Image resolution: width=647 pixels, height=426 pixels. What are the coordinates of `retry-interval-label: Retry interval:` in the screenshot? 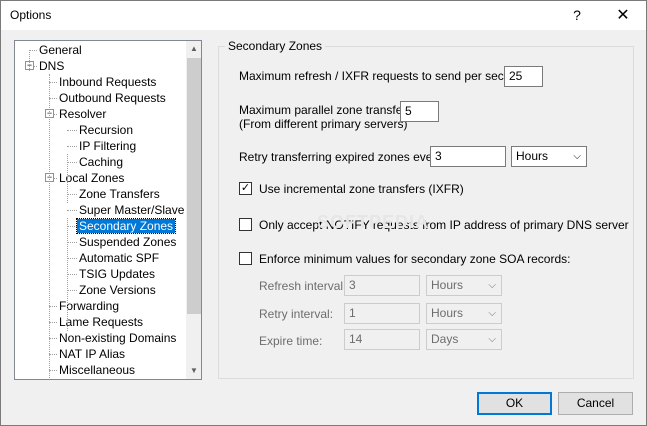 It's located at (296, 314).